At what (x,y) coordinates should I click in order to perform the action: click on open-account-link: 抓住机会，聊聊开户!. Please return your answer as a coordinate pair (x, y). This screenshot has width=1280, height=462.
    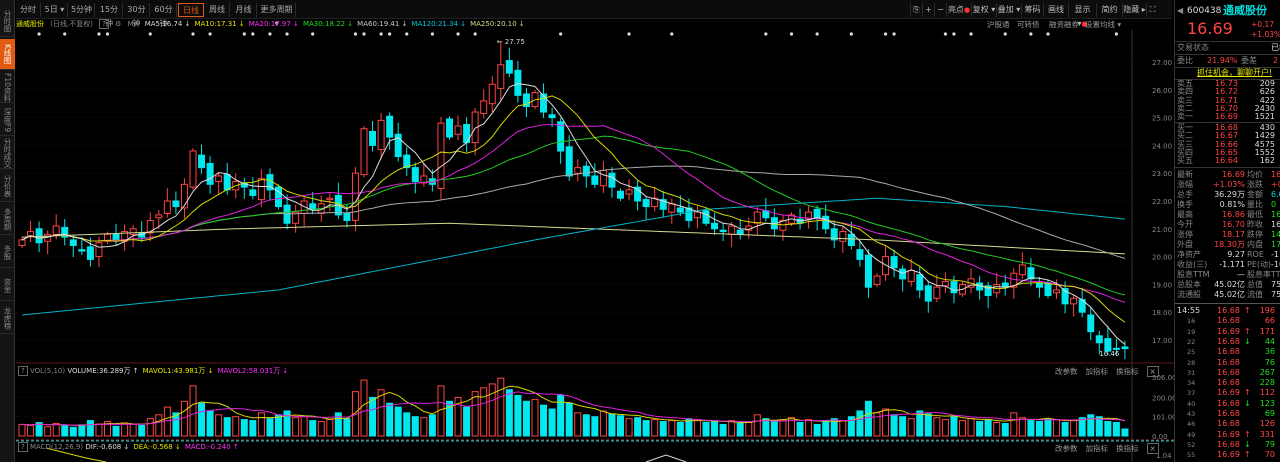
    Looking at the image, I should click on (1234, 73).